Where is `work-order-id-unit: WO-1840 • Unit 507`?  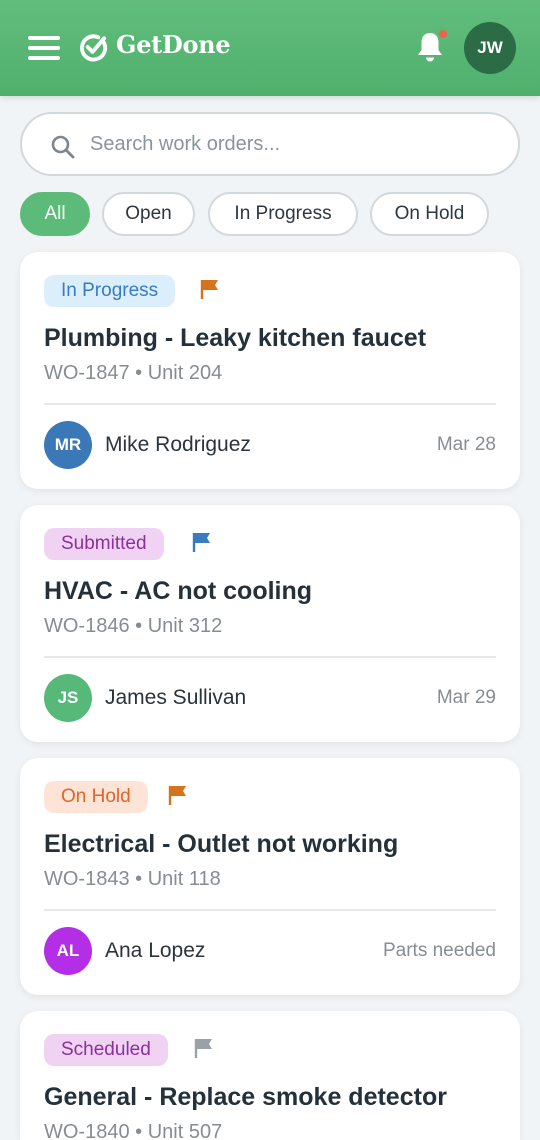
work-order-id-unit: WO-1840 • Unit 507 is located at coordinates (133, 1130).